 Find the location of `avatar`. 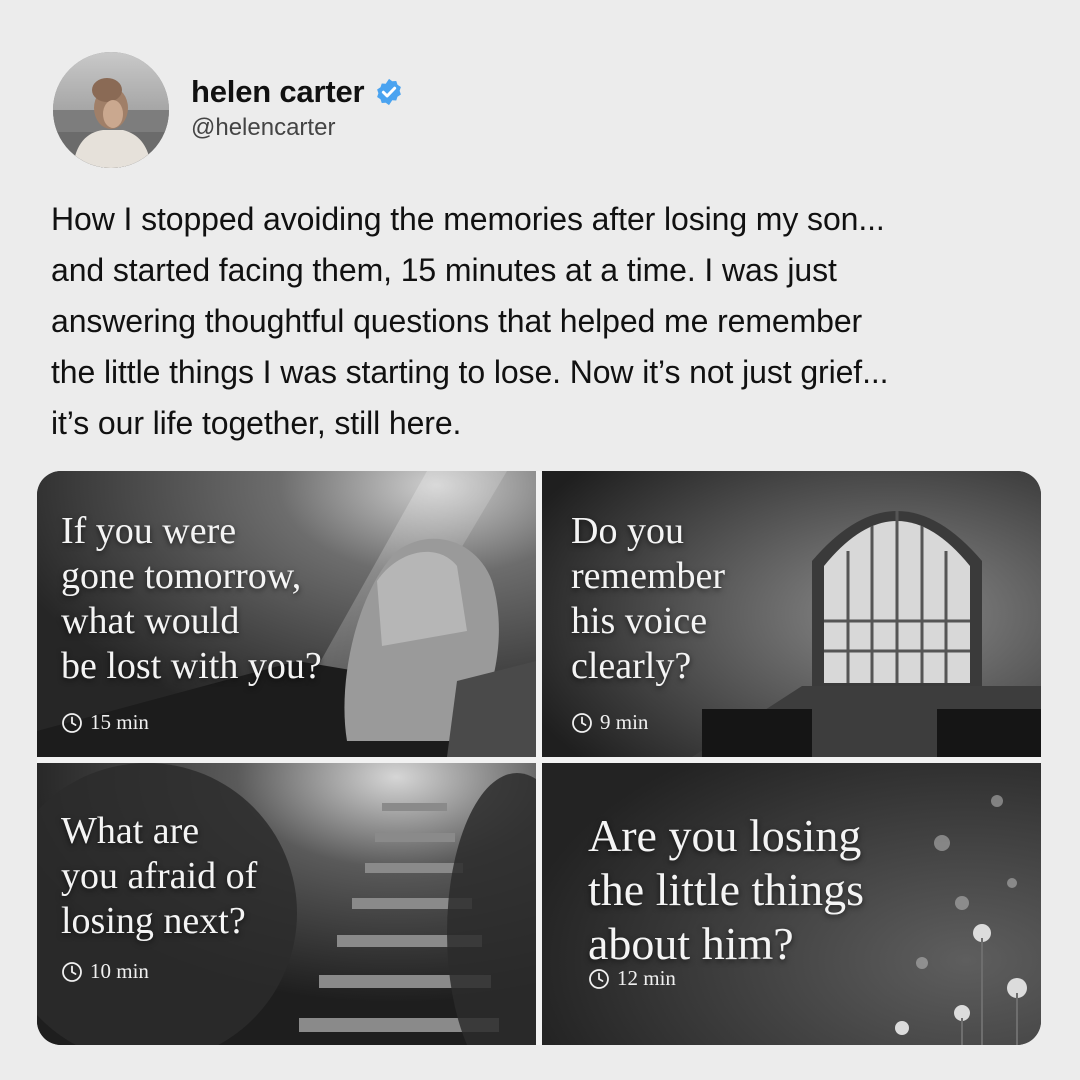

avatar is located at coordinates (111, 110).